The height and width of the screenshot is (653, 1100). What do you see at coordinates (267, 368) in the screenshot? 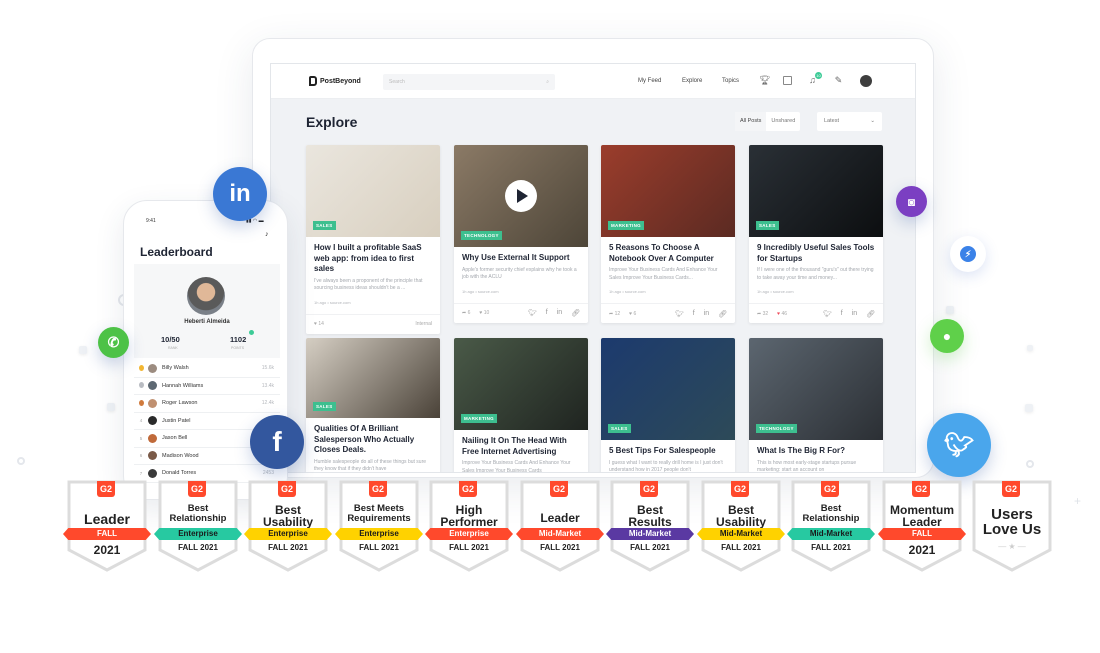
I see `player-points: 15.6k` at bounding box center [267, 368].